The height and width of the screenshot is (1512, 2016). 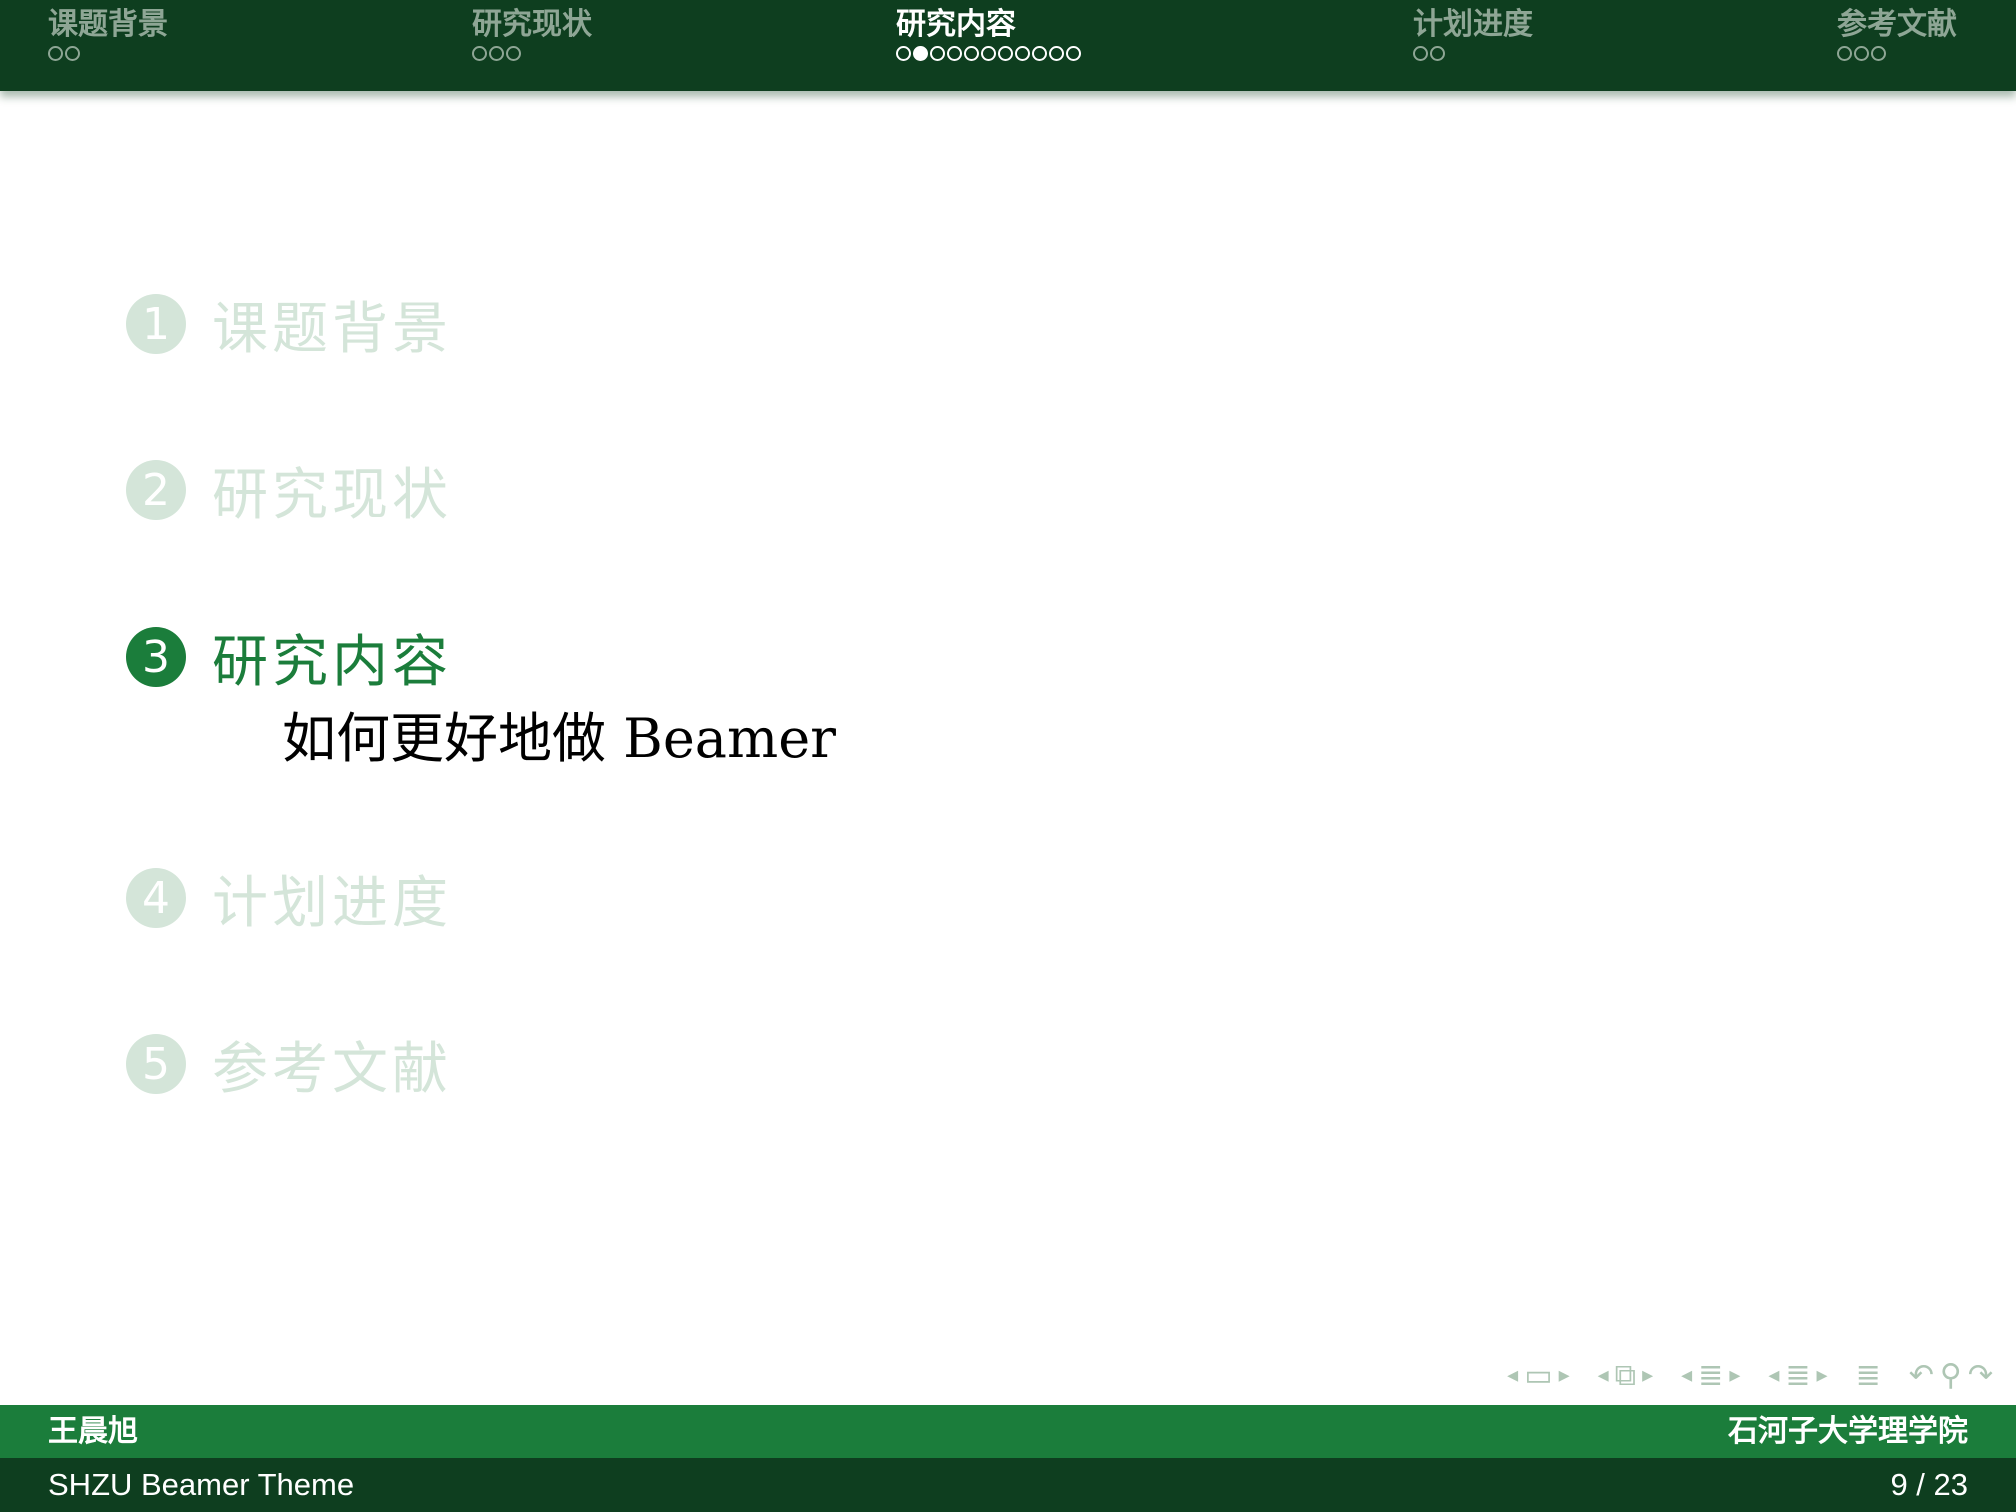 I want to click on presentation-nav-group: ◂ ≣ ▸, so click(x=1797, y=1375).